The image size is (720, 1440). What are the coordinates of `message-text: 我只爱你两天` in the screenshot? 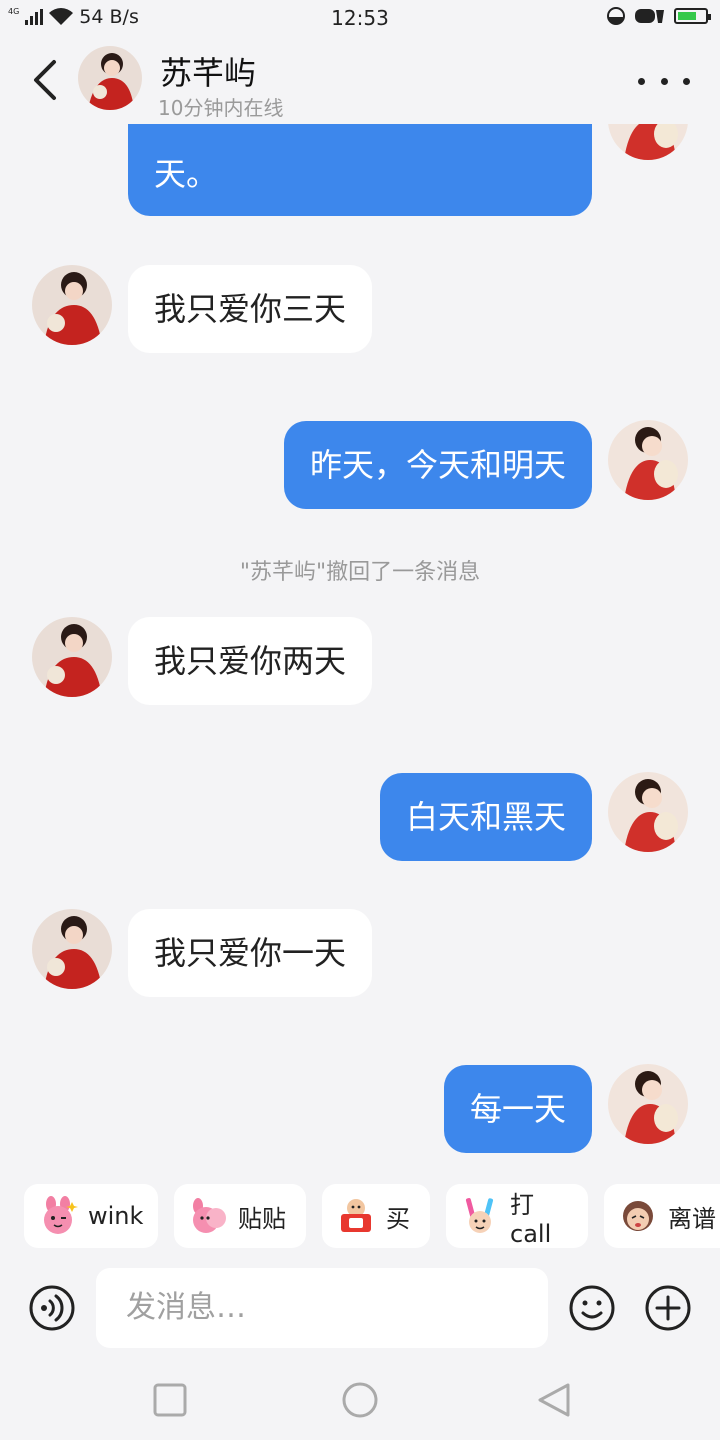 It's located at (250, 661).